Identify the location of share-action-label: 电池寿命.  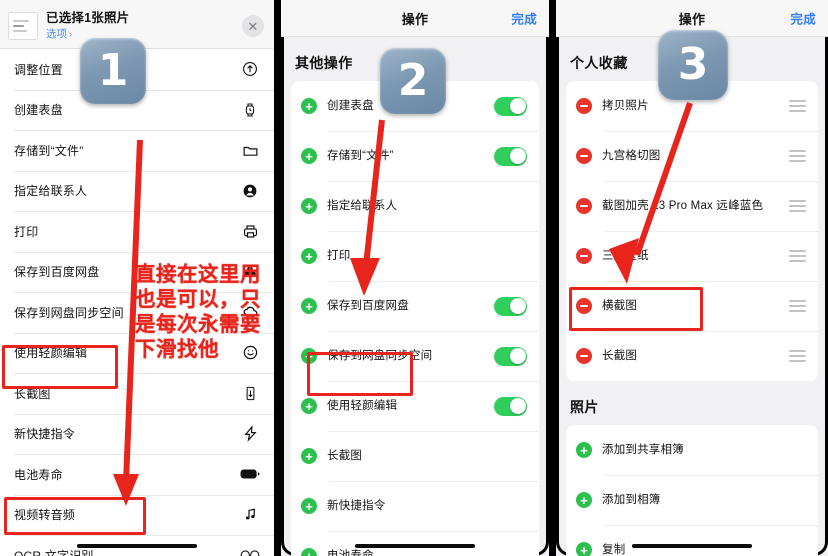
(38, 474).